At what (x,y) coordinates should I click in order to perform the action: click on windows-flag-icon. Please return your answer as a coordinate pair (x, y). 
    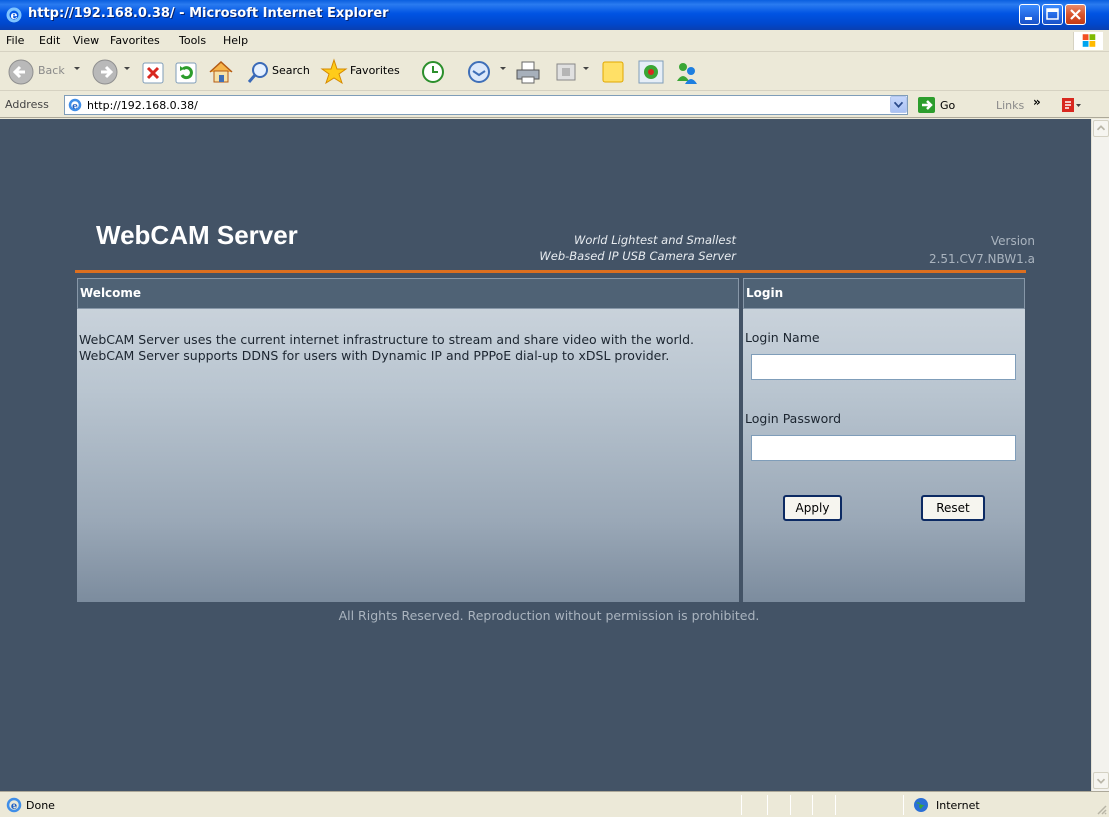
    Looking at the image, I should click on (1088, 41).